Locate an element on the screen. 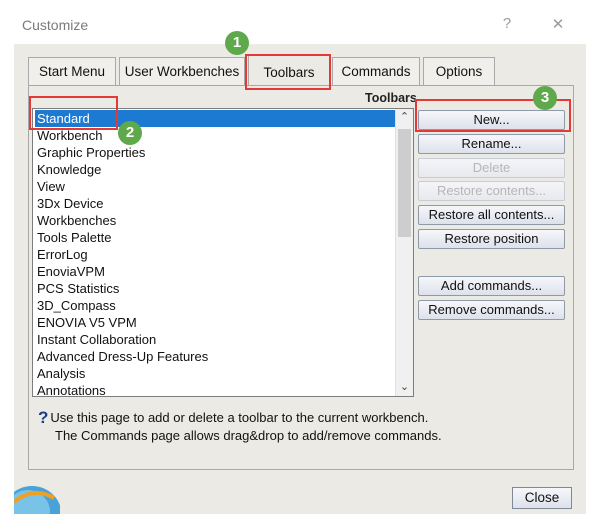 The height and width of the screenshot is (525, 600). list-item: Tools Palette is located at coordinates (217, 237).